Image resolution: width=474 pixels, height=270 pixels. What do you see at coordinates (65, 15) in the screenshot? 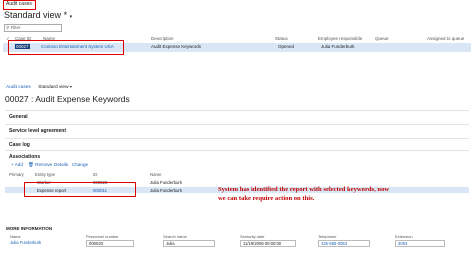
I see `unsaved-marker: *` at bounding box center [65, 15].